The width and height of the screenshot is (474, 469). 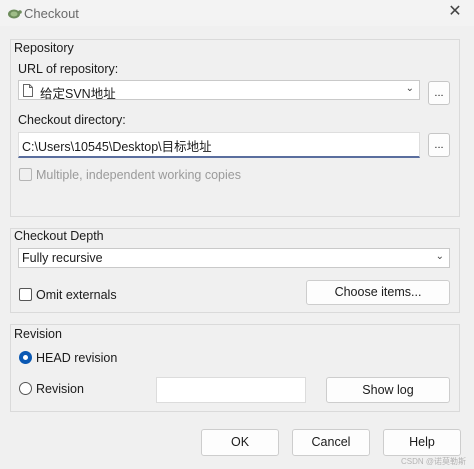 What do you see at coordinates (25, 294) in the screenshot?
I see `omit-externals-checkbox` at bounding box center [25, 294].